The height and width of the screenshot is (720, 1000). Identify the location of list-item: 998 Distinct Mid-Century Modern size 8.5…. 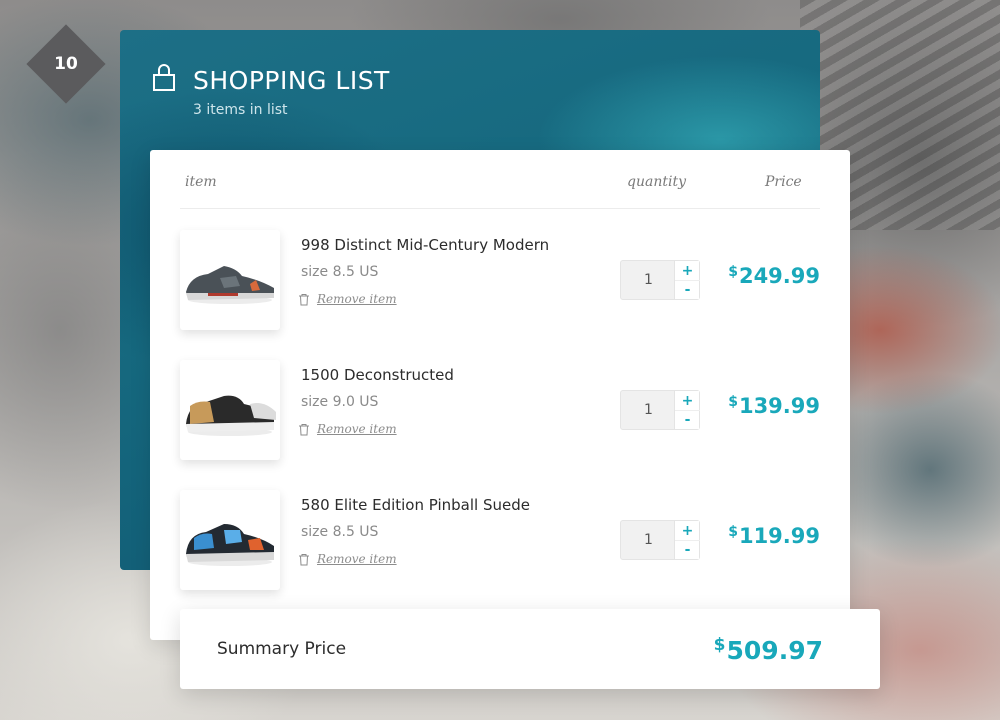
(500, 285).